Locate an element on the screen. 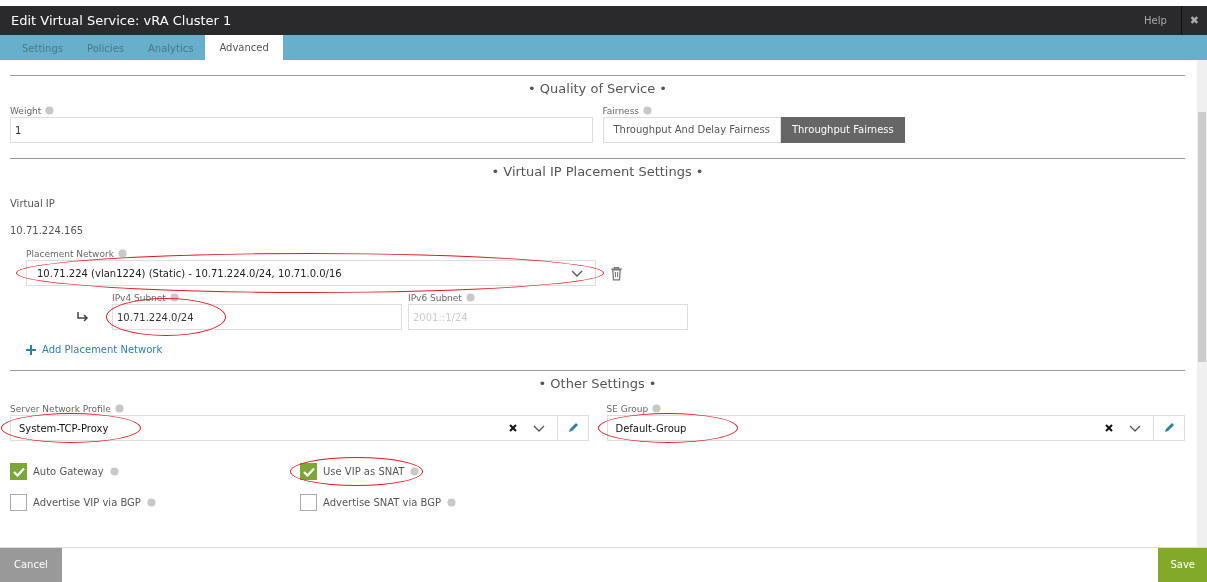 The width and height of the screenshot is (1207, 582). field-label: Fairness is located at coordinates (621, 110).